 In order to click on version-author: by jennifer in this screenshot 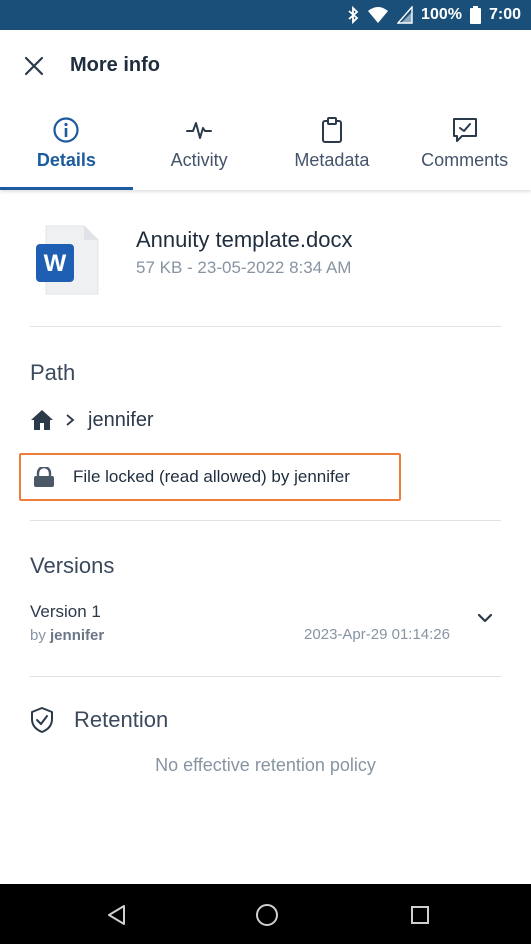, I will do `click(67, 635)`.